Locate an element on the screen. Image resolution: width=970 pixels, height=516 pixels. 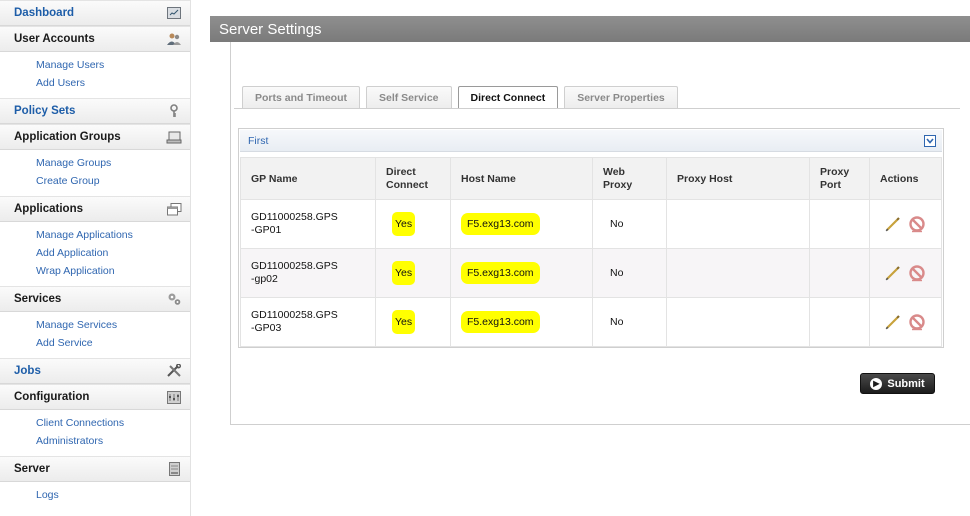
sidebar-section-label: Configuration is located at coordinates (52, 397).